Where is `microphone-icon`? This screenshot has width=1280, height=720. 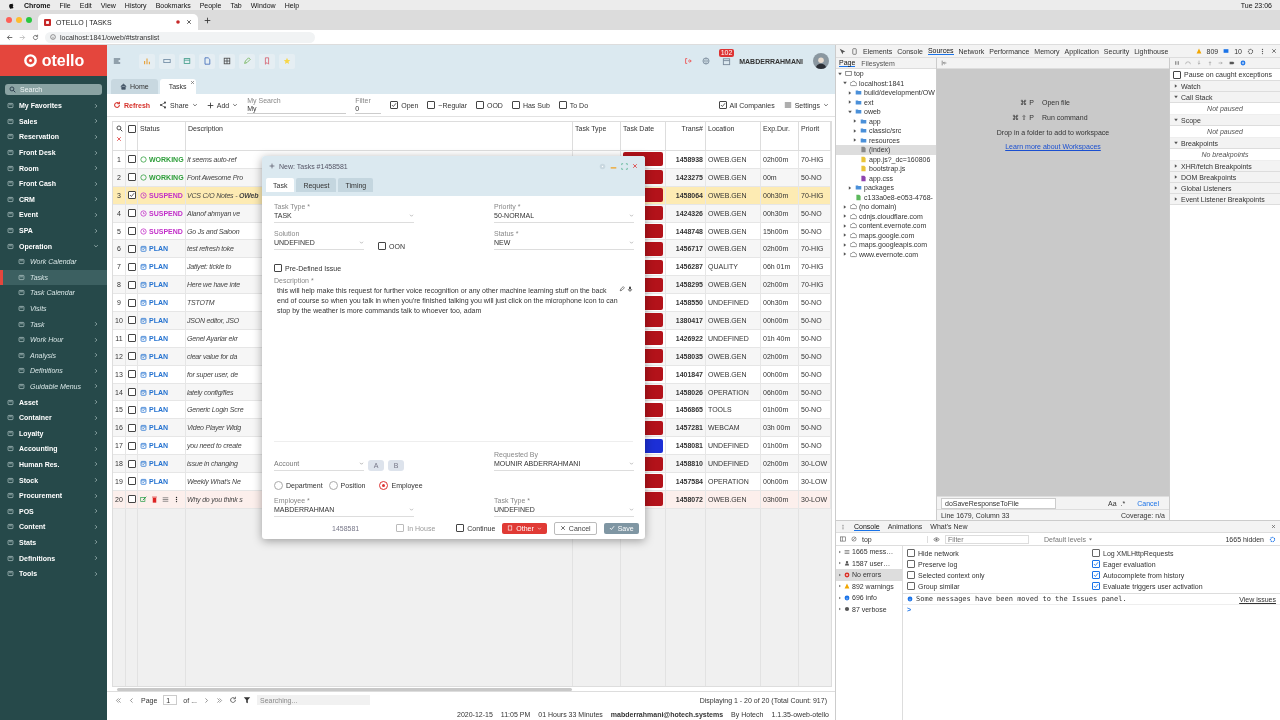 microphone-icon is located at coordinates (630, 289).